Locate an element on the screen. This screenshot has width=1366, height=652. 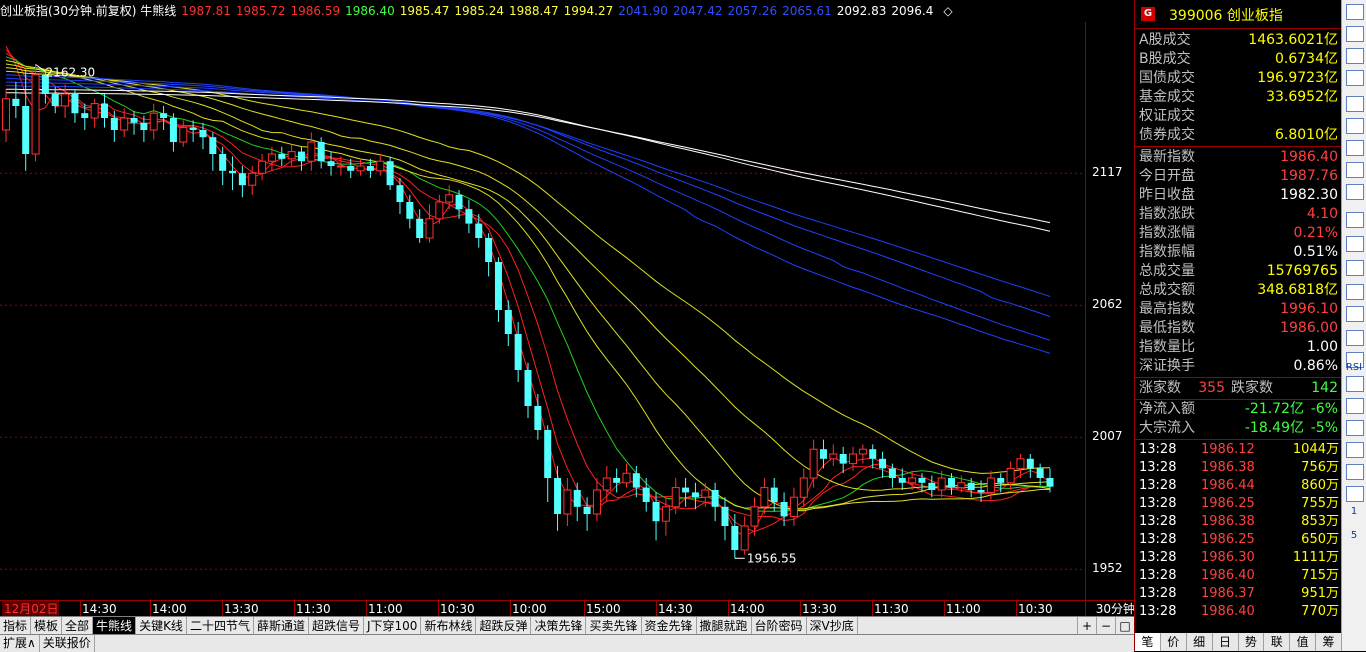
panel-tab: 细 is located at coordinates (1200, 642).